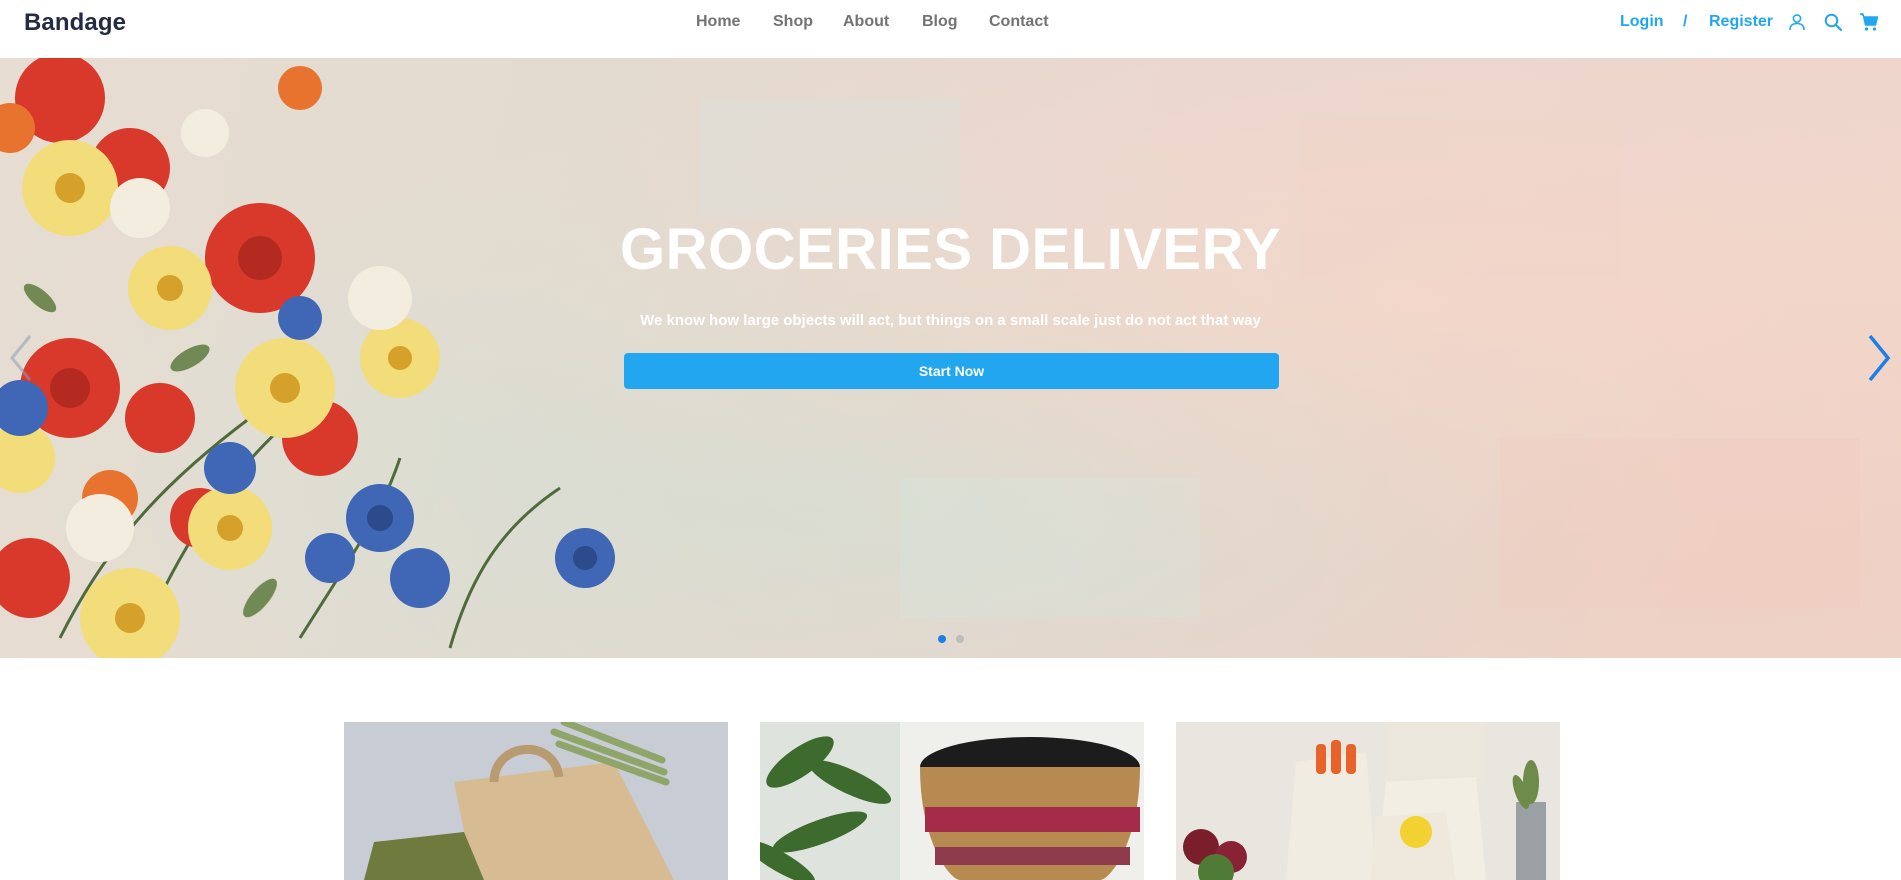 This screenshot has height=880, width=1901. Describe the element at coordinates (866, 22) in the screenshot. I see `nav-about: About` at that location.